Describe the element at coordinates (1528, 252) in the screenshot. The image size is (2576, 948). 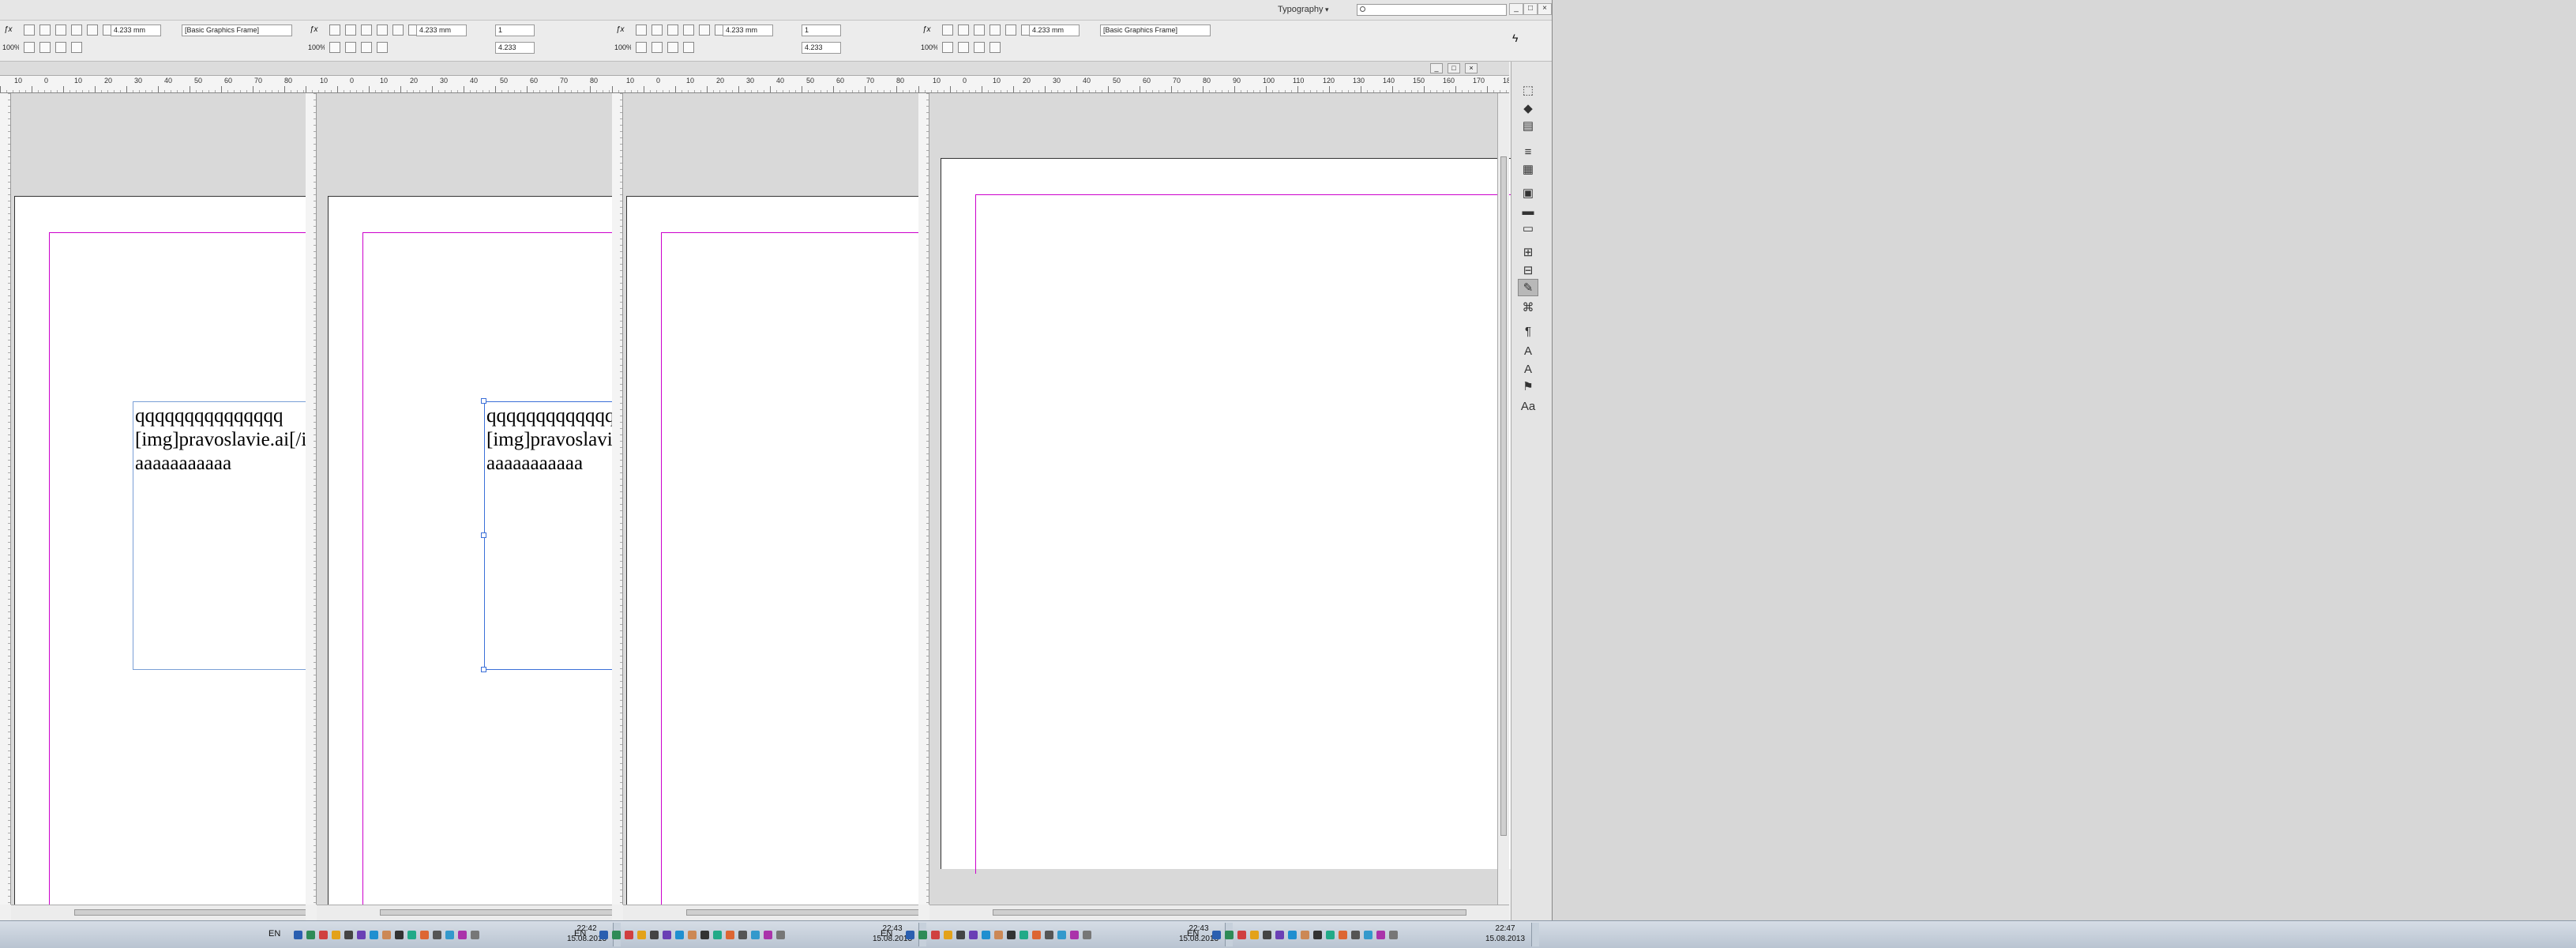
I see `align-icon: ⊞` at that location.